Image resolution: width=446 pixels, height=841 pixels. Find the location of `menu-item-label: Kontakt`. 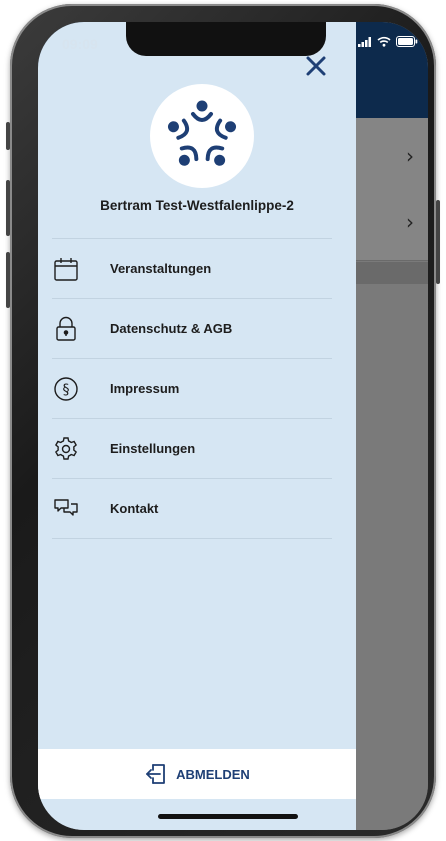

menu-item-label: Kontakt is located at coordinates (134, 508).